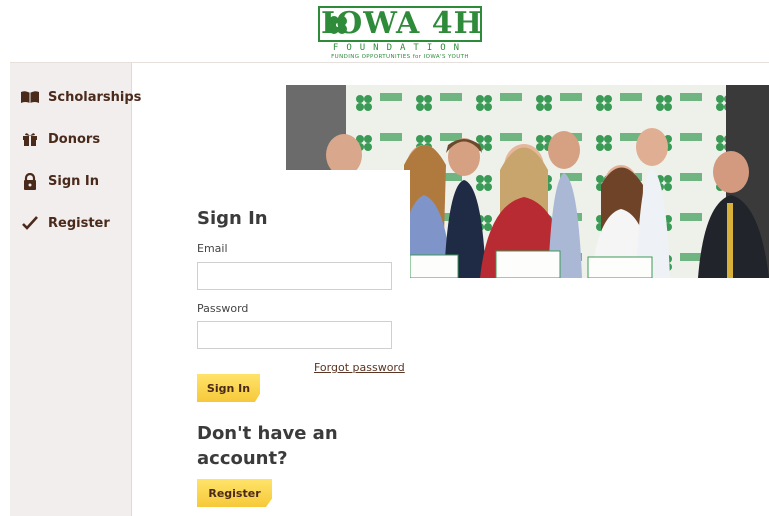 This screenshot has width=769, height=516. I want to click on password-label: Password, so click(223, 308).